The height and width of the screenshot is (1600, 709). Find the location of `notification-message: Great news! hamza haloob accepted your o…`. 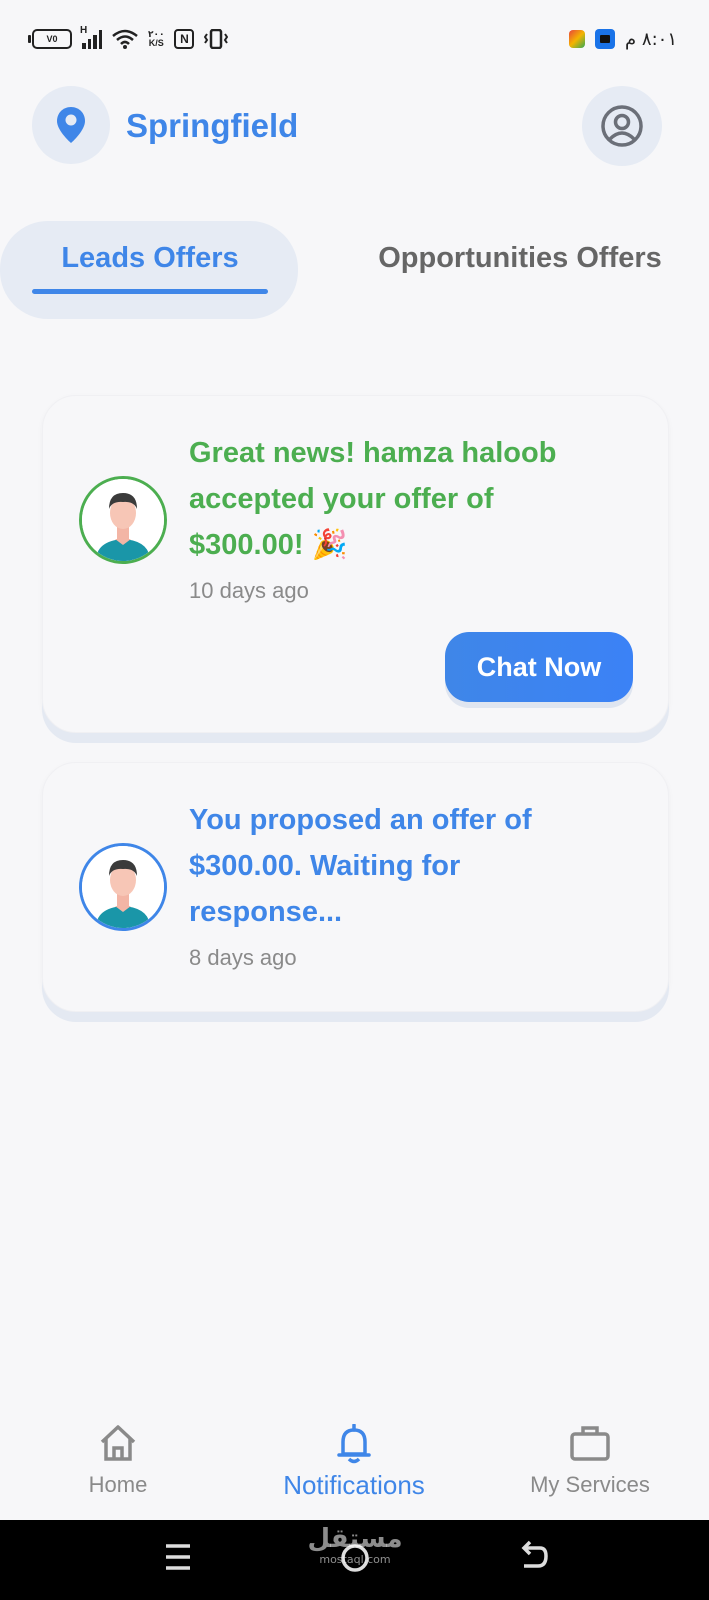

notification-message: Great news! hamza haloob accepted your o… is located at coordinates (373, 499).